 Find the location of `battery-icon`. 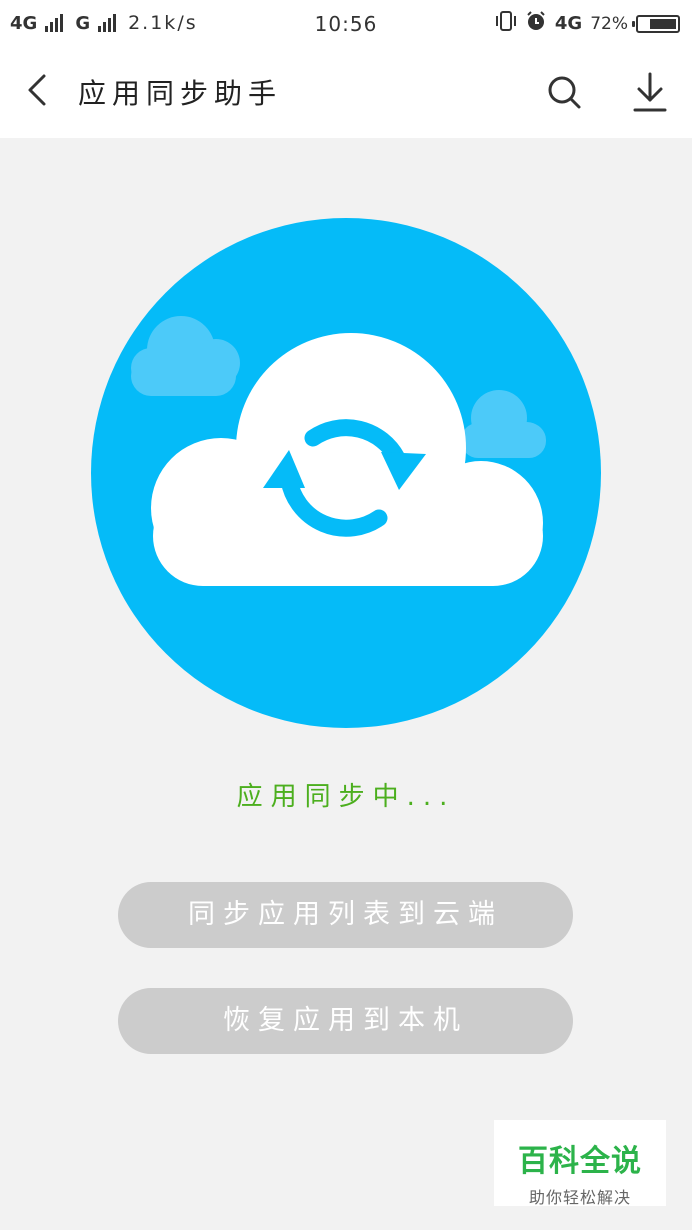

battery-icon is located at coordinates (656, 23).